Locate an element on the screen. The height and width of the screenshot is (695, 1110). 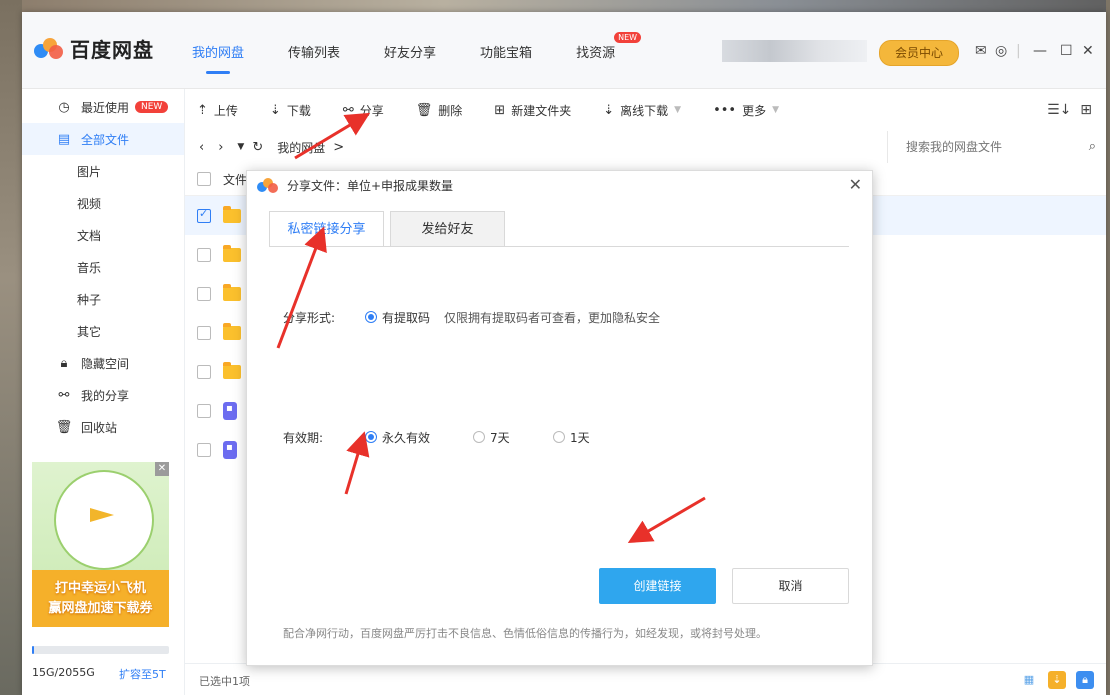
nav-find-resources: 找资源 NEW is located at coordinates (609, 46).